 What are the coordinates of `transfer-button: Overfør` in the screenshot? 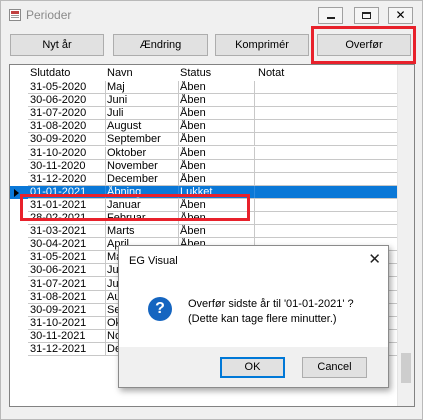 It's located at (364, 45).